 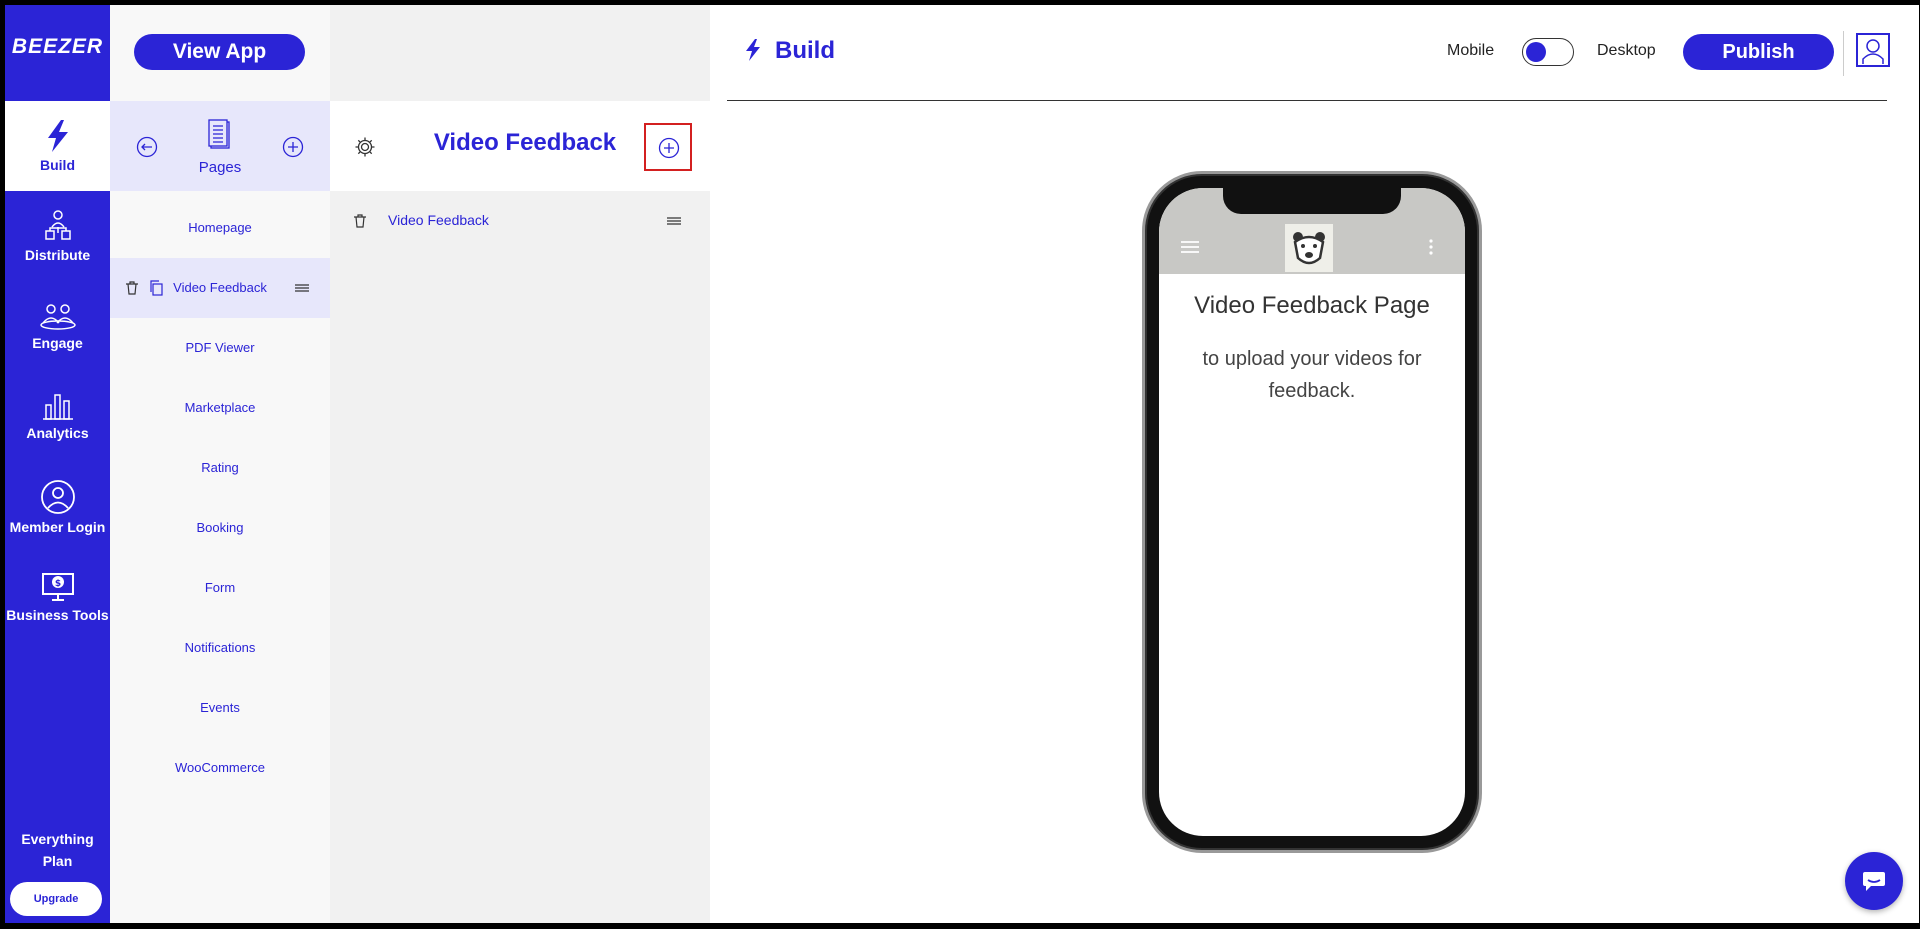 I want to click on phone-notch, so click(x=1312, y=201).